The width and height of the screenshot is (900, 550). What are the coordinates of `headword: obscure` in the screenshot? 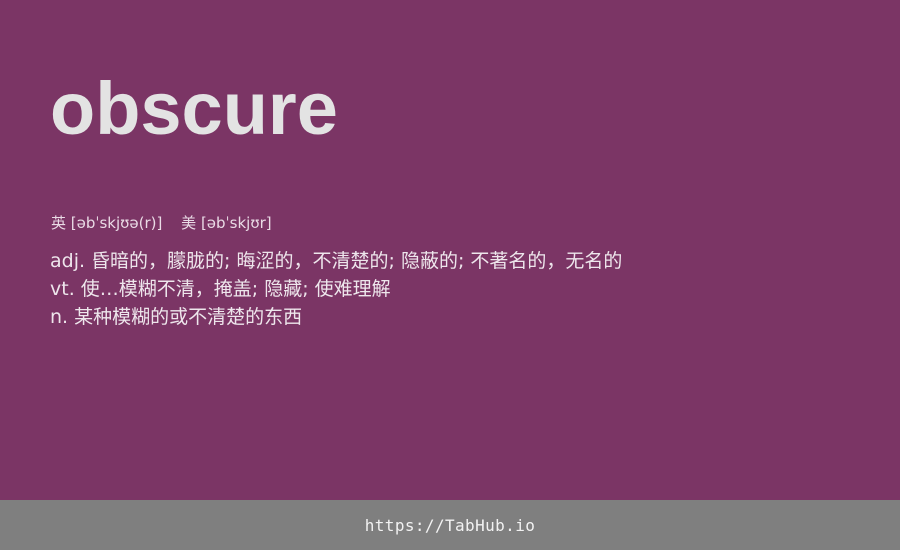 It's located at (194, 108).